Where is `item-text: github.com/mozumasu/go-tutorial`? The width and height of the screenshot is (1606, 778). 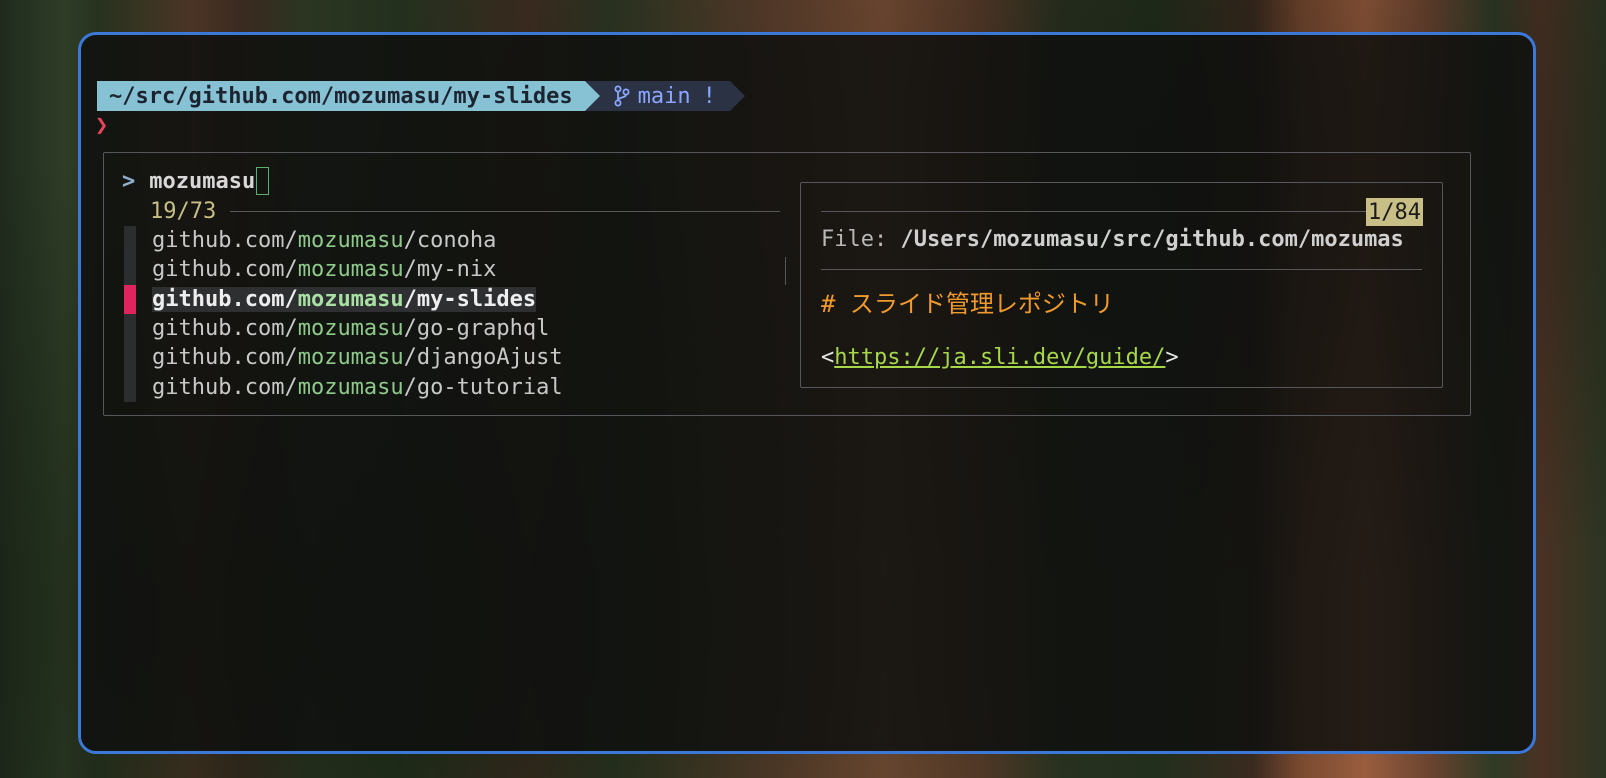
item-text: github.com/mozumasu/go-tutorial is located at coordinates (357, 387).